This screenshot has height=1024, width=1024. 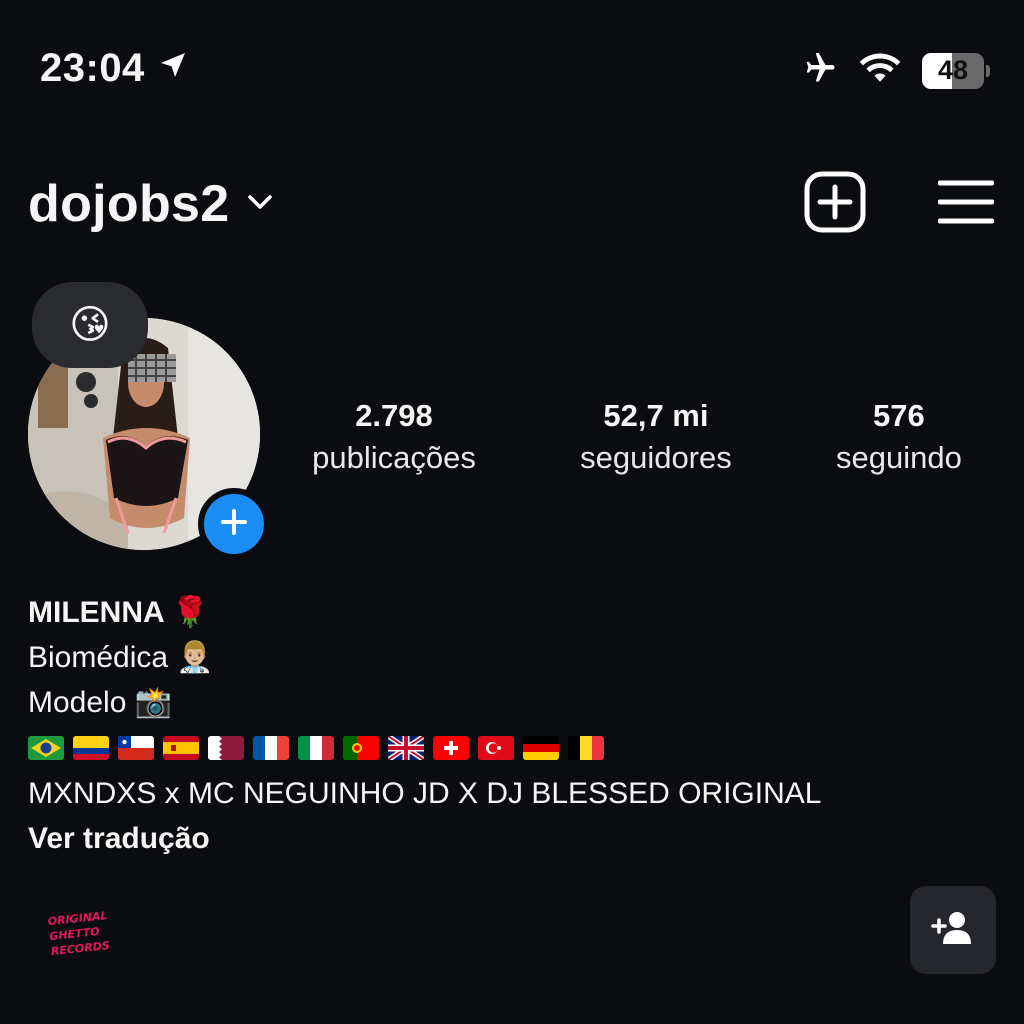 What do you see at coordinates (86, 382) in the screenshot?
I see `note-bubble-dot` at bounding box center [86, 382].